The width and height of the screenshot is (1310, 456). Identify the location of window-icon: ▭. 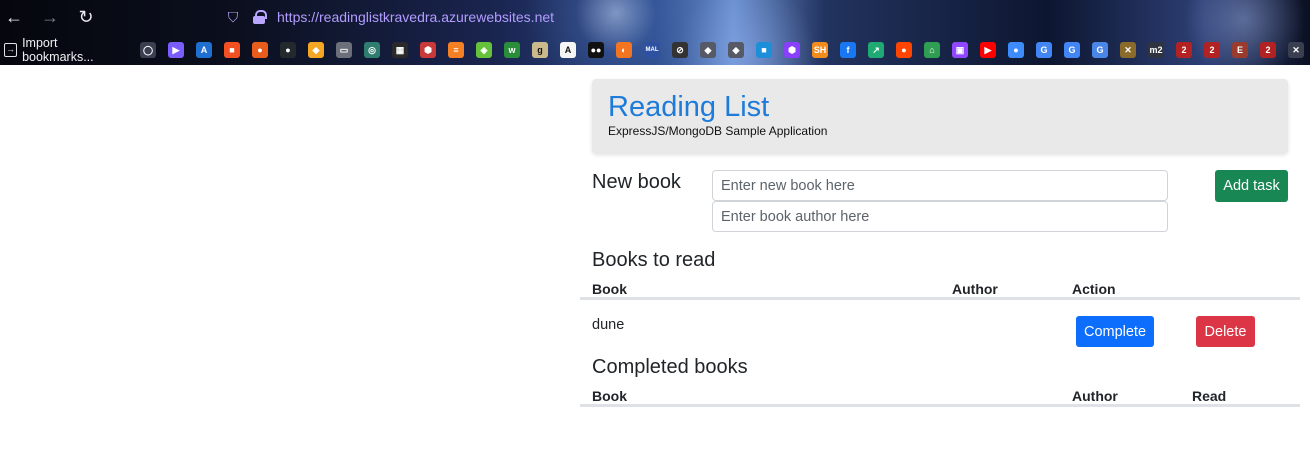
(344, 50).